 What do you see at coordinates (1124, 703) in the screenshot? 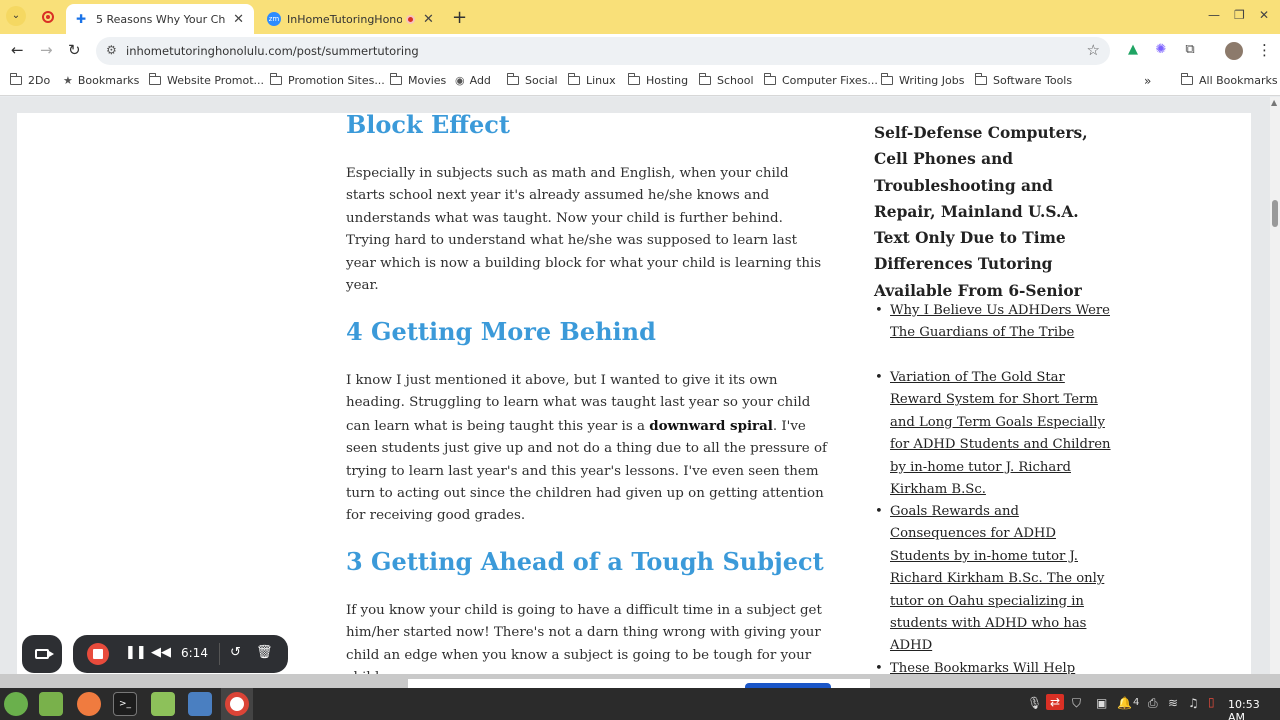
I see `notifications-icon: 🔔` at bounding box center [1124, 703].